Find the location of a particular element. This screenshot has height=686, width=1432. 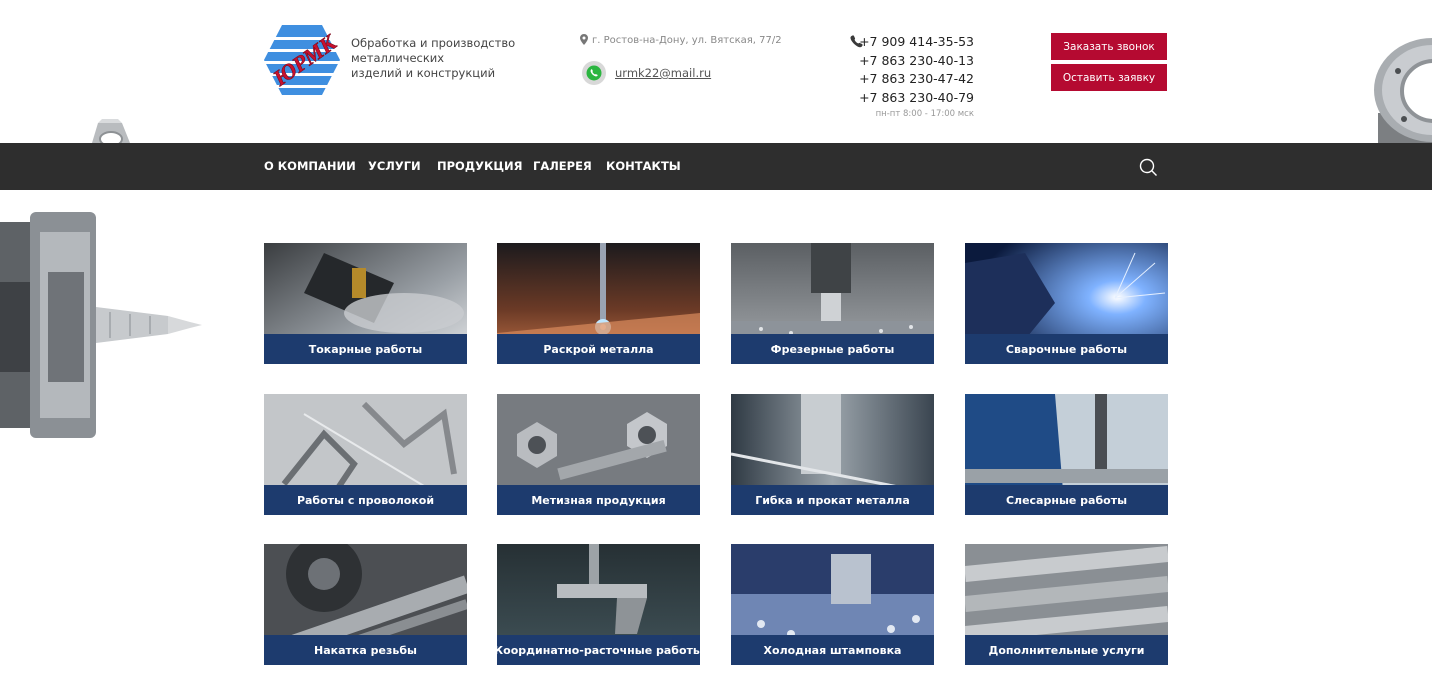

address: г. Ростов-на-Дону, ул. Вятская, 77/2 is located at coordinates (681, 40).